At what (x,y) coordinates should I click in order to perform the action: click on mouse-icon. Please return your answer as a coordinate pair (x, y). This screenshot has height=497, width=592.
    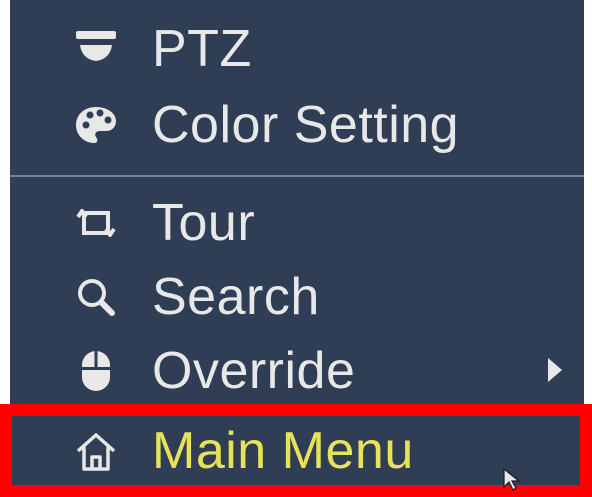
    Looking at the image, I should click on (96, 371).